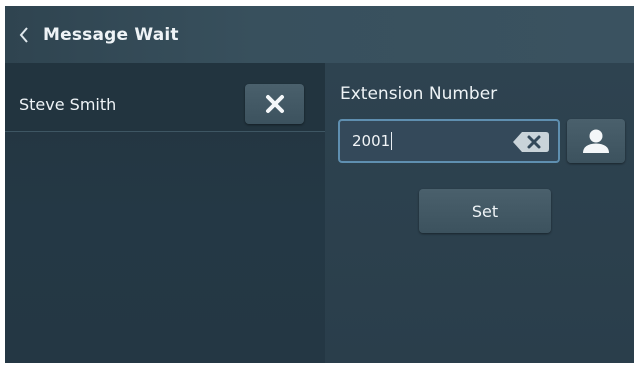  I want to click on extension-number-value: 2001, so click(371, 140).